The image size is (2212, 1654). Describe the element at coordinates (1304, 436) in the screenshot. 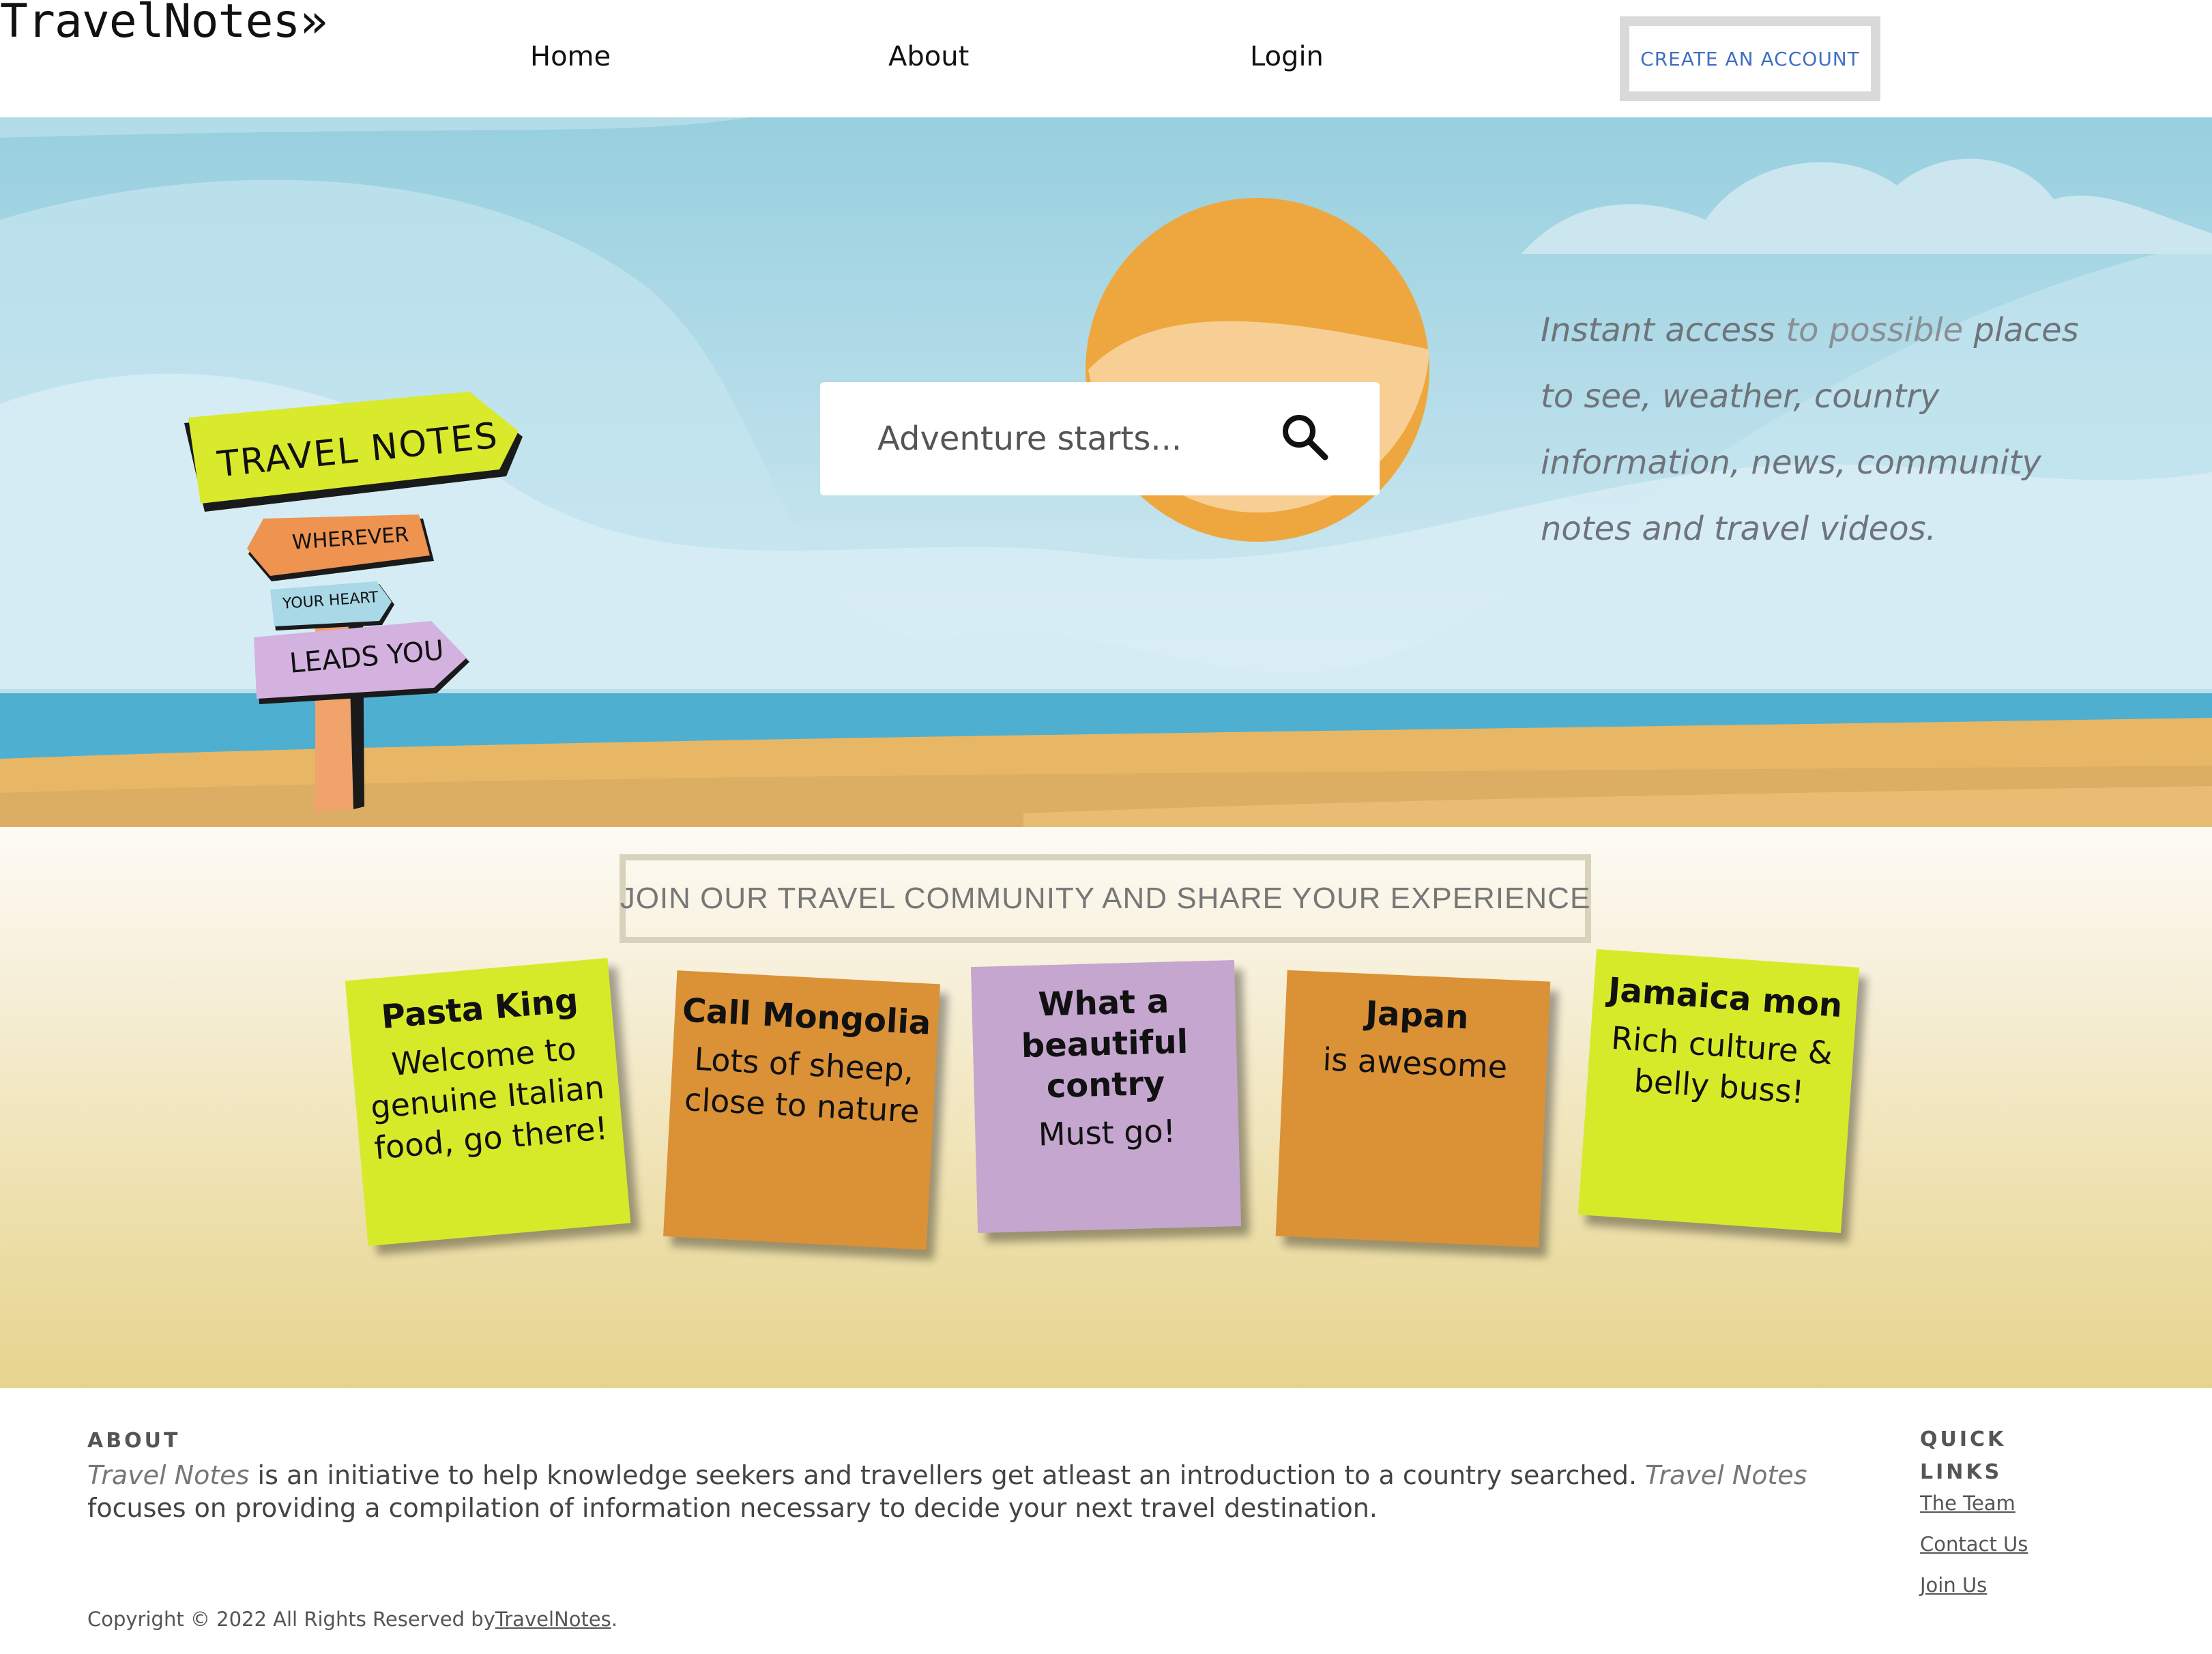

I see `search-icon` at that location.